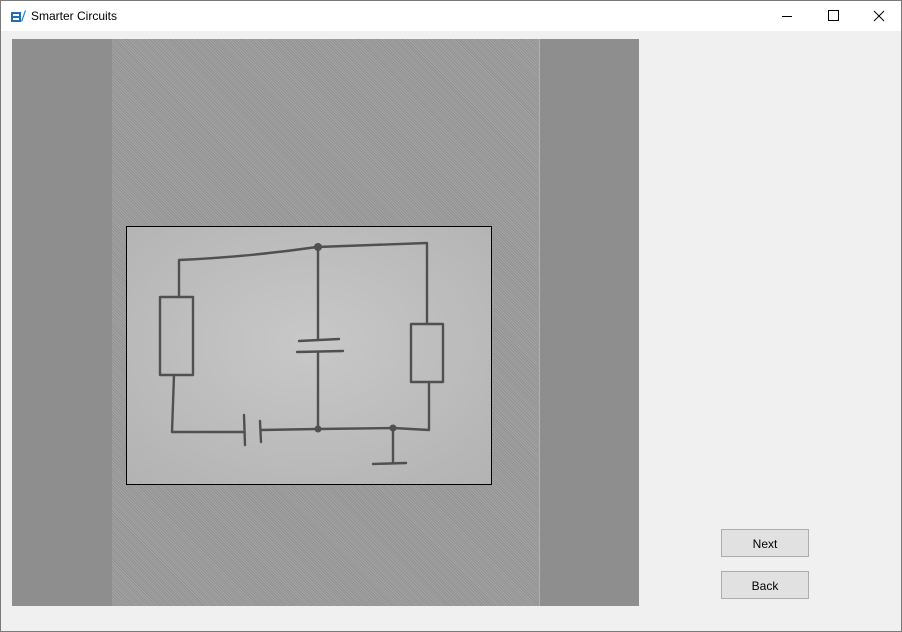 Image resolution: width=902 pixels, height=632 pixels. Describe the element at coordinates (74, 16) in the screenshot. I see `window-title: Smarter Circuits` at that location.